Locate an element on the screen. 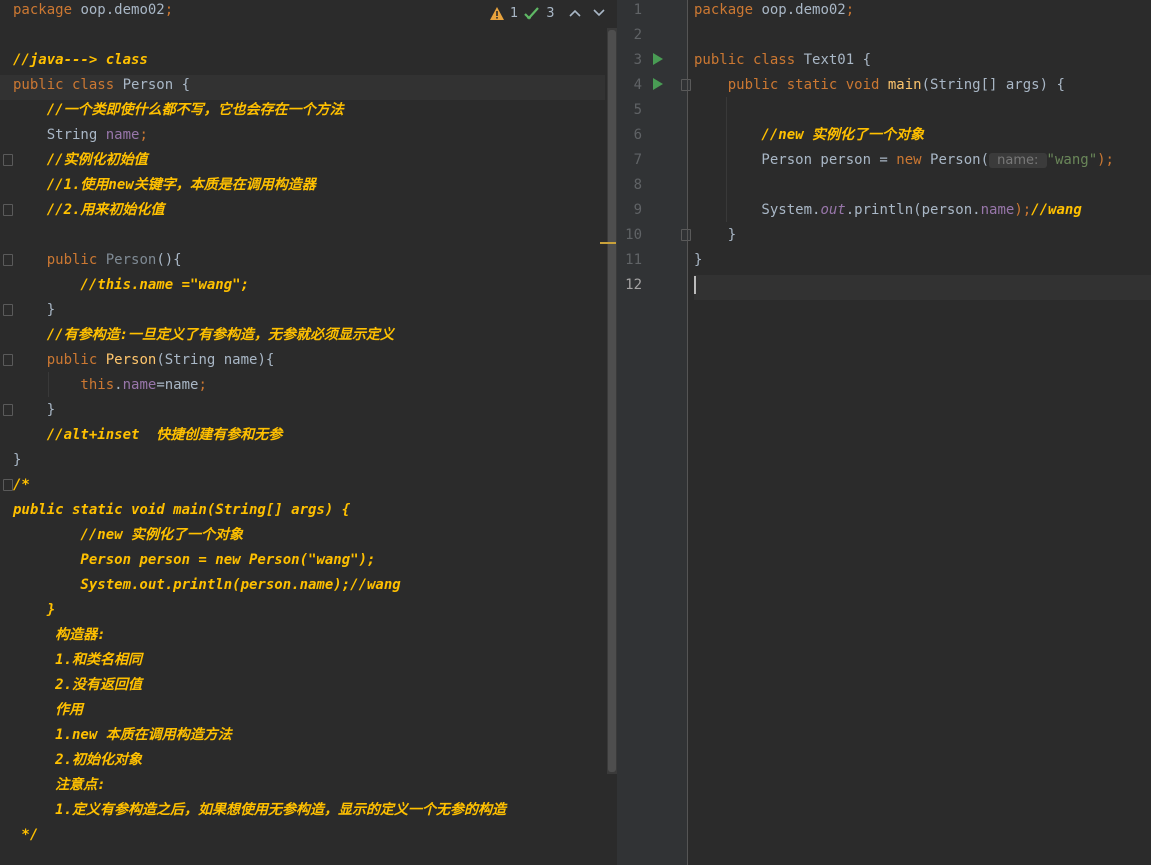 This screenshot has width=1151, height=865. code-comment: //2.用来初始化值 is located at coordinates (89, 210).